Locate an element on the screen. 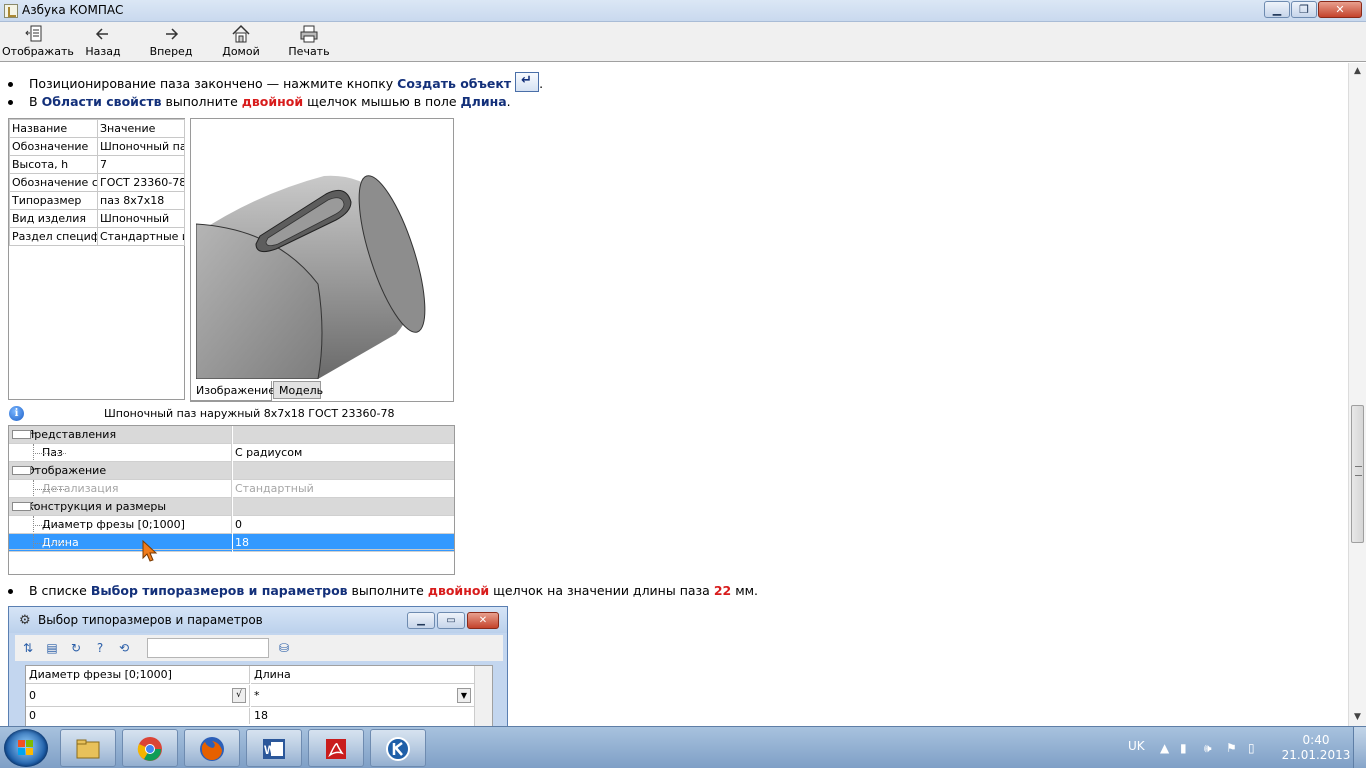  kompas-icon is located at coordinates (398, 749).